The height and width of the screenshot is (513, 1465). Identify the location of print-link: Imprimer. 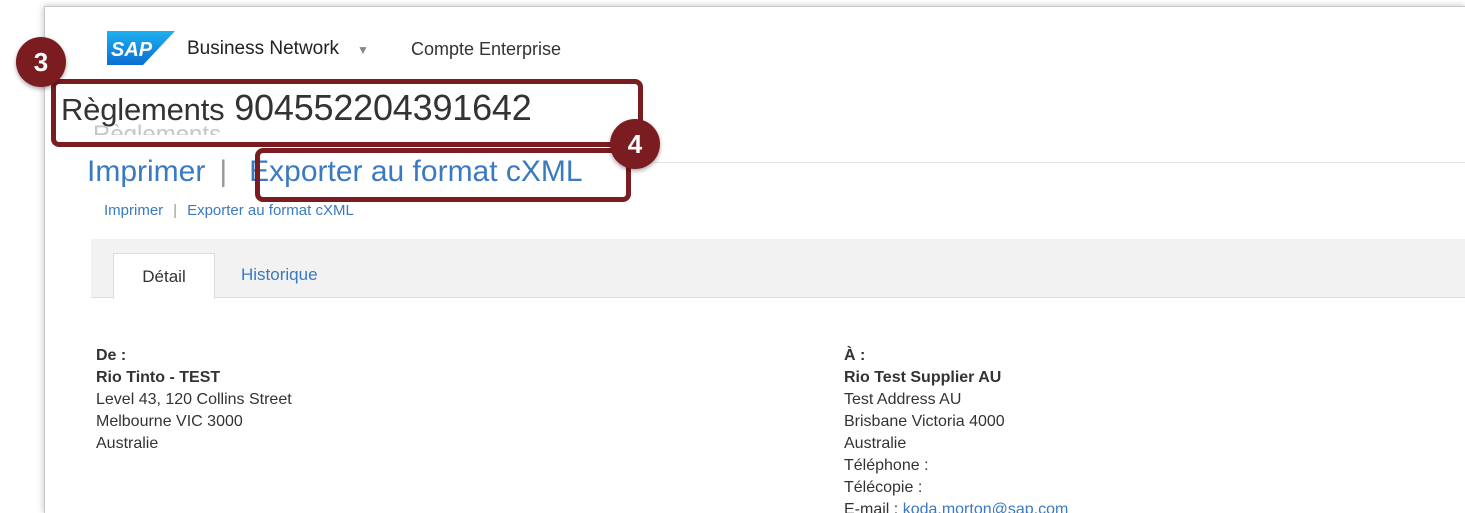
(133, 210).